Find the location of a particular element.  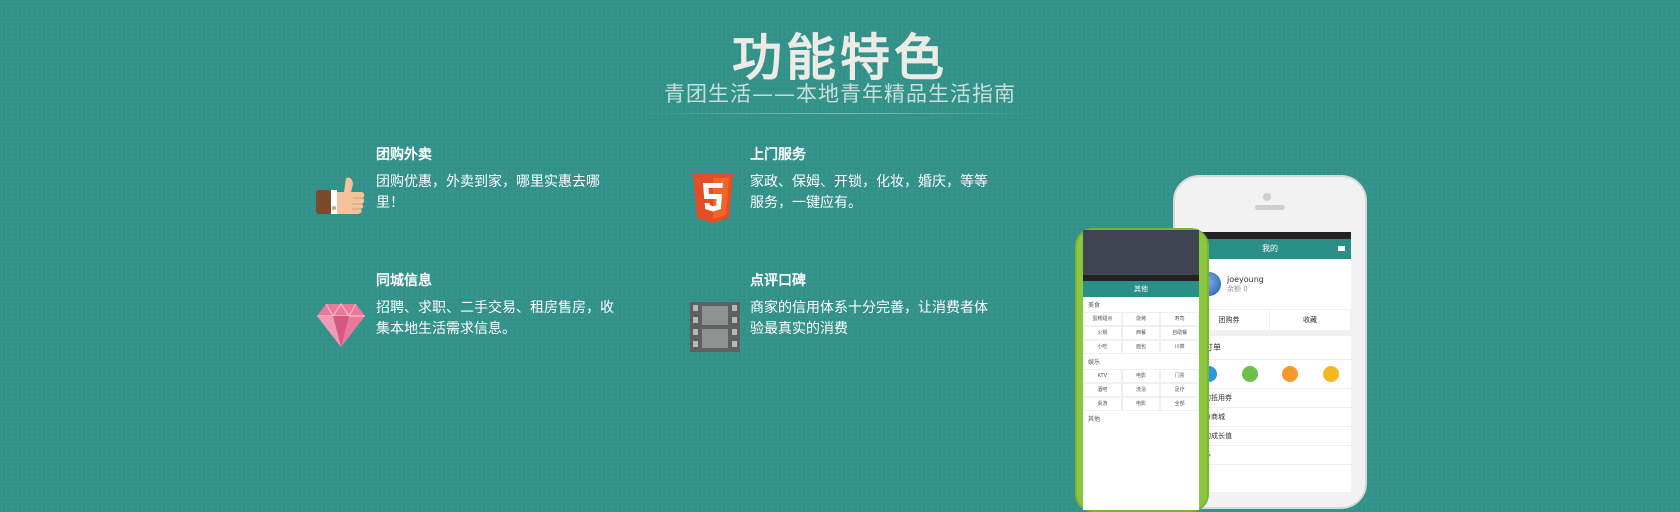

mail-icon is located at coordinates (1341, 248).